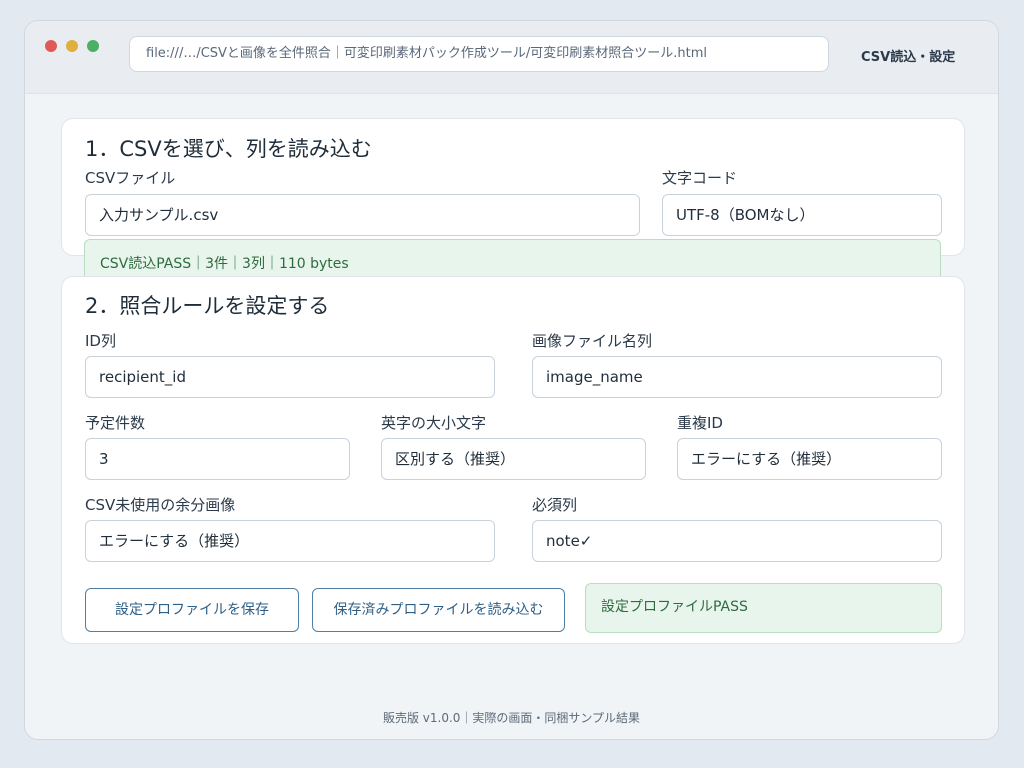 This screenshot has height=768, width=1024. What do you see at coordinates (192, 610) in the screenshot?
I see `save-profile-button: 設定プロファイルを保存` at bounding box center [192, 610].